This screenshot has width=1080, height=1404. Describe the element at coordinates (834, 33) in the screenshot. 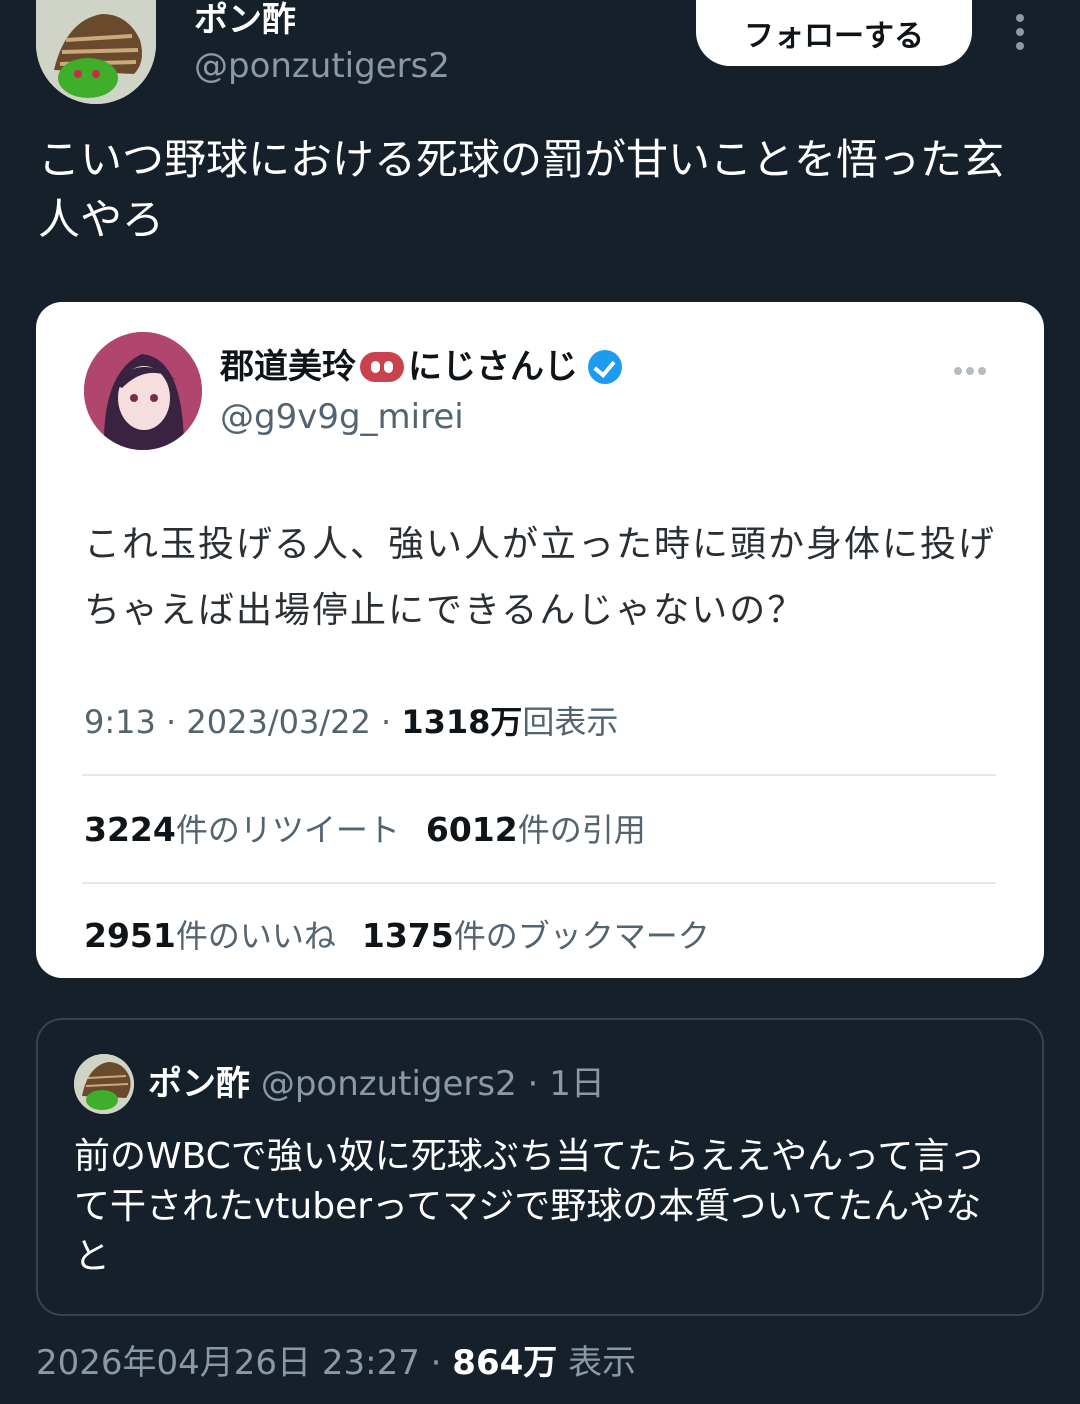

I see `follow-button: フォローする` at that location.